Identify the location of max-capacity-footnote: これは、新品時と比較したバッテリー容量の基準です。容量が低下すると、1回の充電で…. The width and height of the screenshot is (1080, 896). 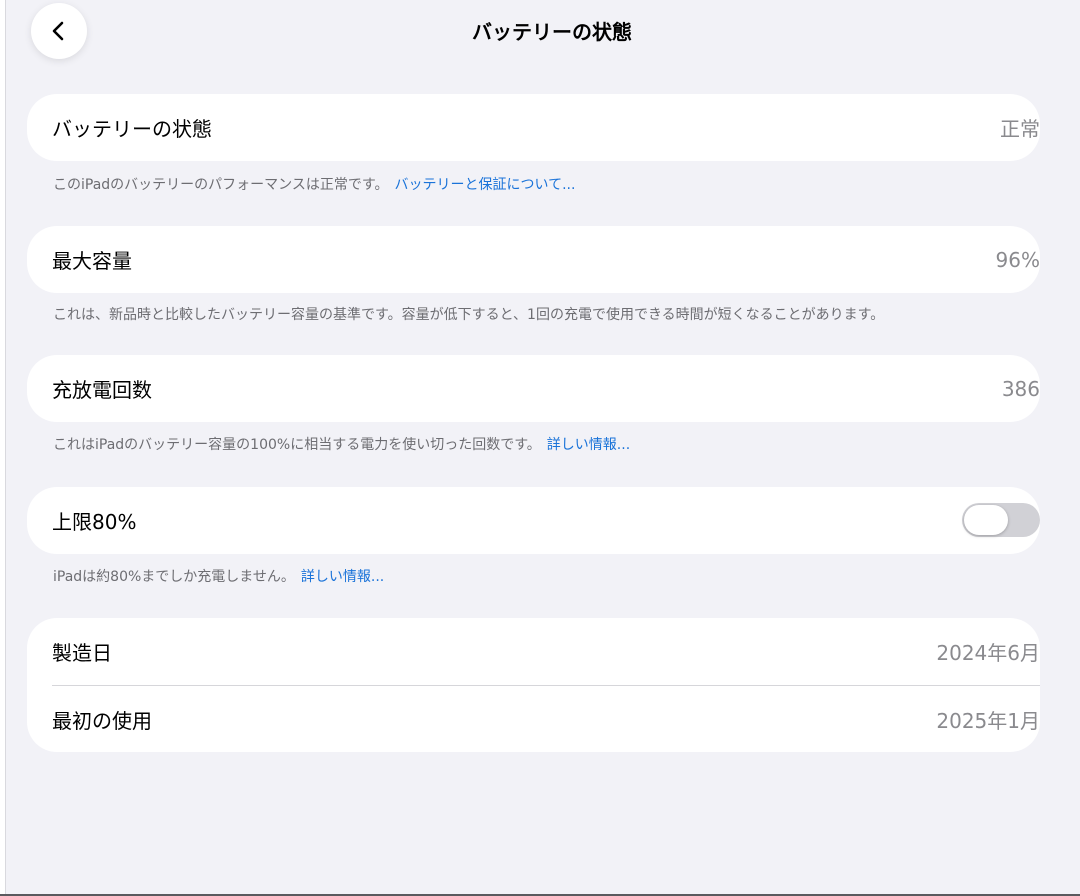
(468, 314).